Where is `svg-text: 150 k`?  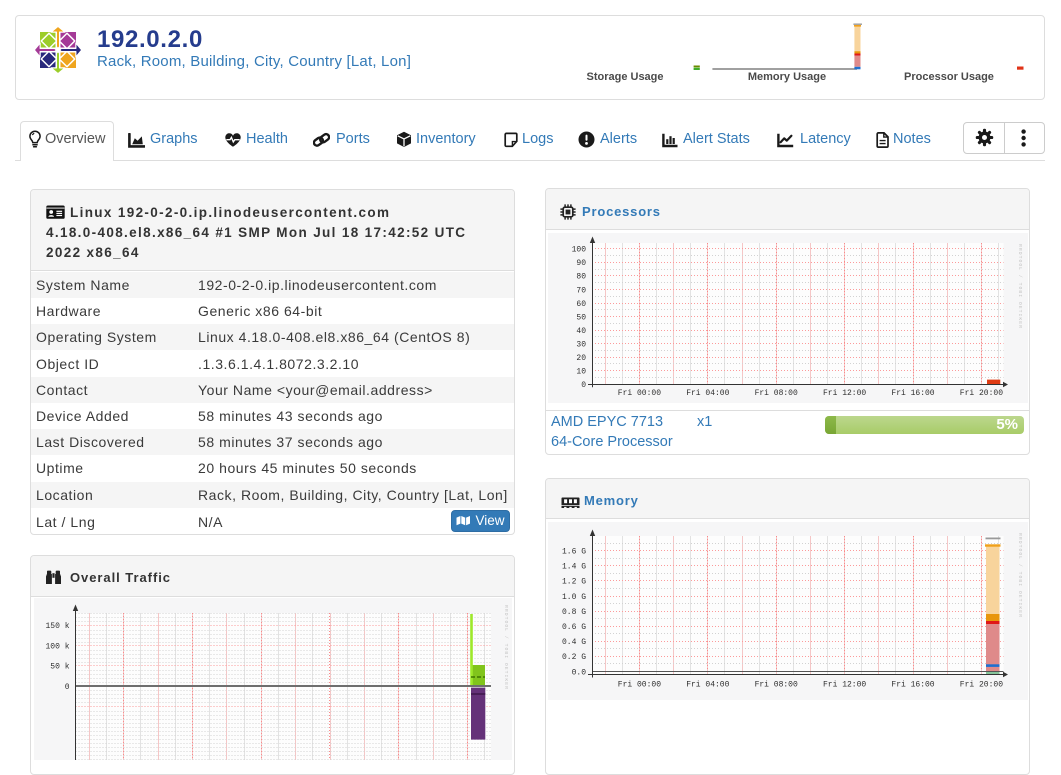
svg-text: 150 k is located at coordinates (57, 626).